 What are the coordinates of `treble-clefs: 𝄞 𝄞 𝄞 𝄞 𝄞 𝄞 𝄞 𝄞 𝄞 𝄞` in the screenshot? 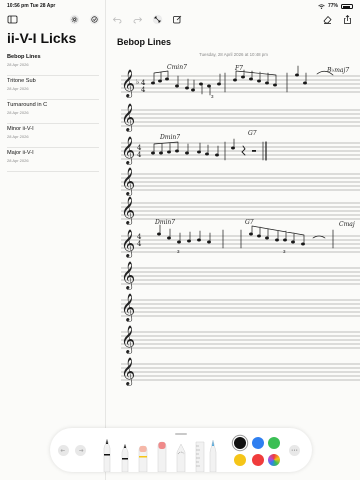 It's located at (128, 227).